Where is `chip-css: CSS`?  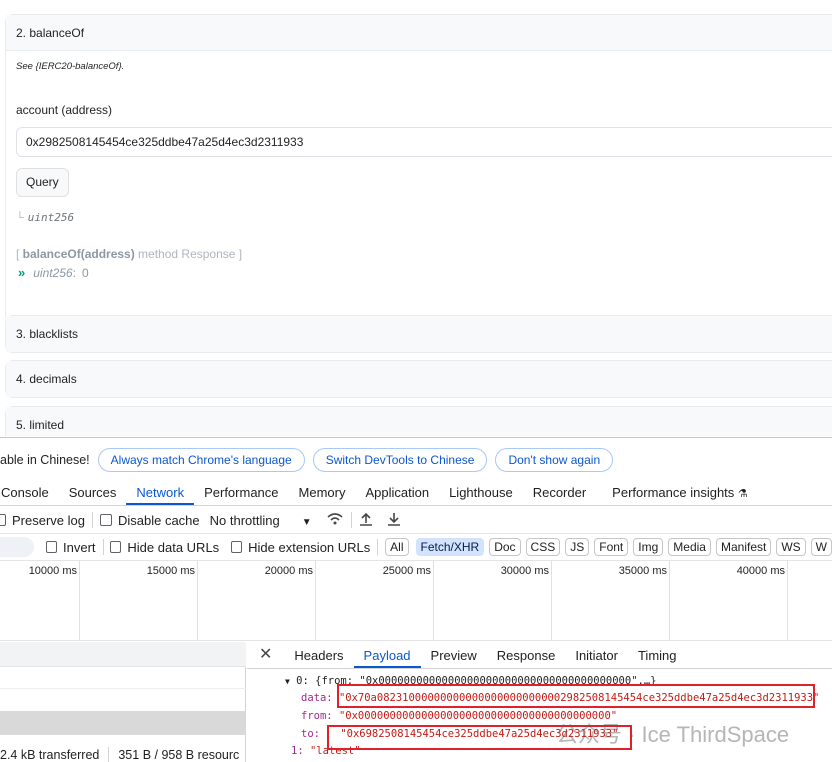
chip-css: CSS is located at coordinates (543, 547).